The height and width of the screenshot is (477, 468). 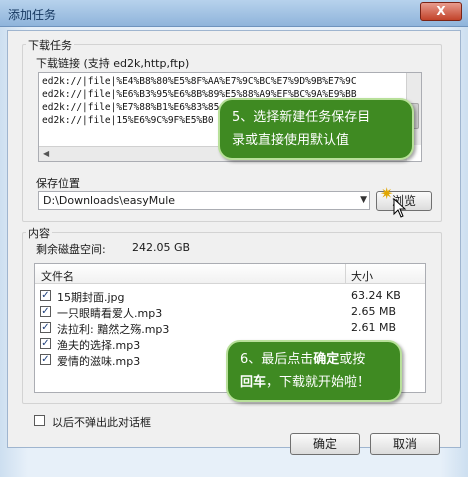 I want to click on save-path-value: D:\Downloads\easyMule, so click(x=109, y=200).